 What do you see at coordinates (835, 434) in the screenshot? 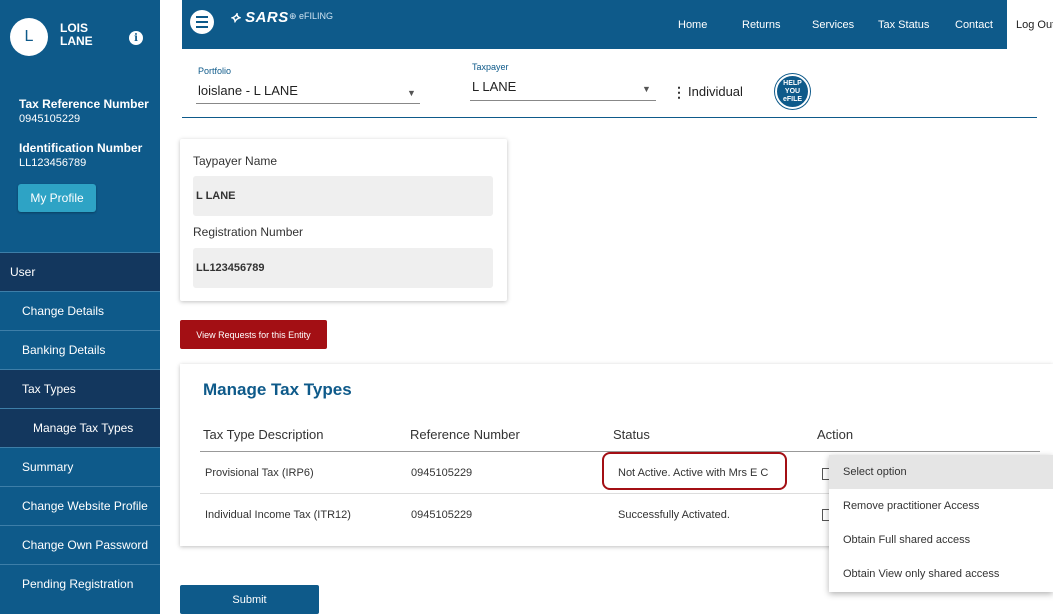
I see `header-action: Action` at bounding box center [835, 434].